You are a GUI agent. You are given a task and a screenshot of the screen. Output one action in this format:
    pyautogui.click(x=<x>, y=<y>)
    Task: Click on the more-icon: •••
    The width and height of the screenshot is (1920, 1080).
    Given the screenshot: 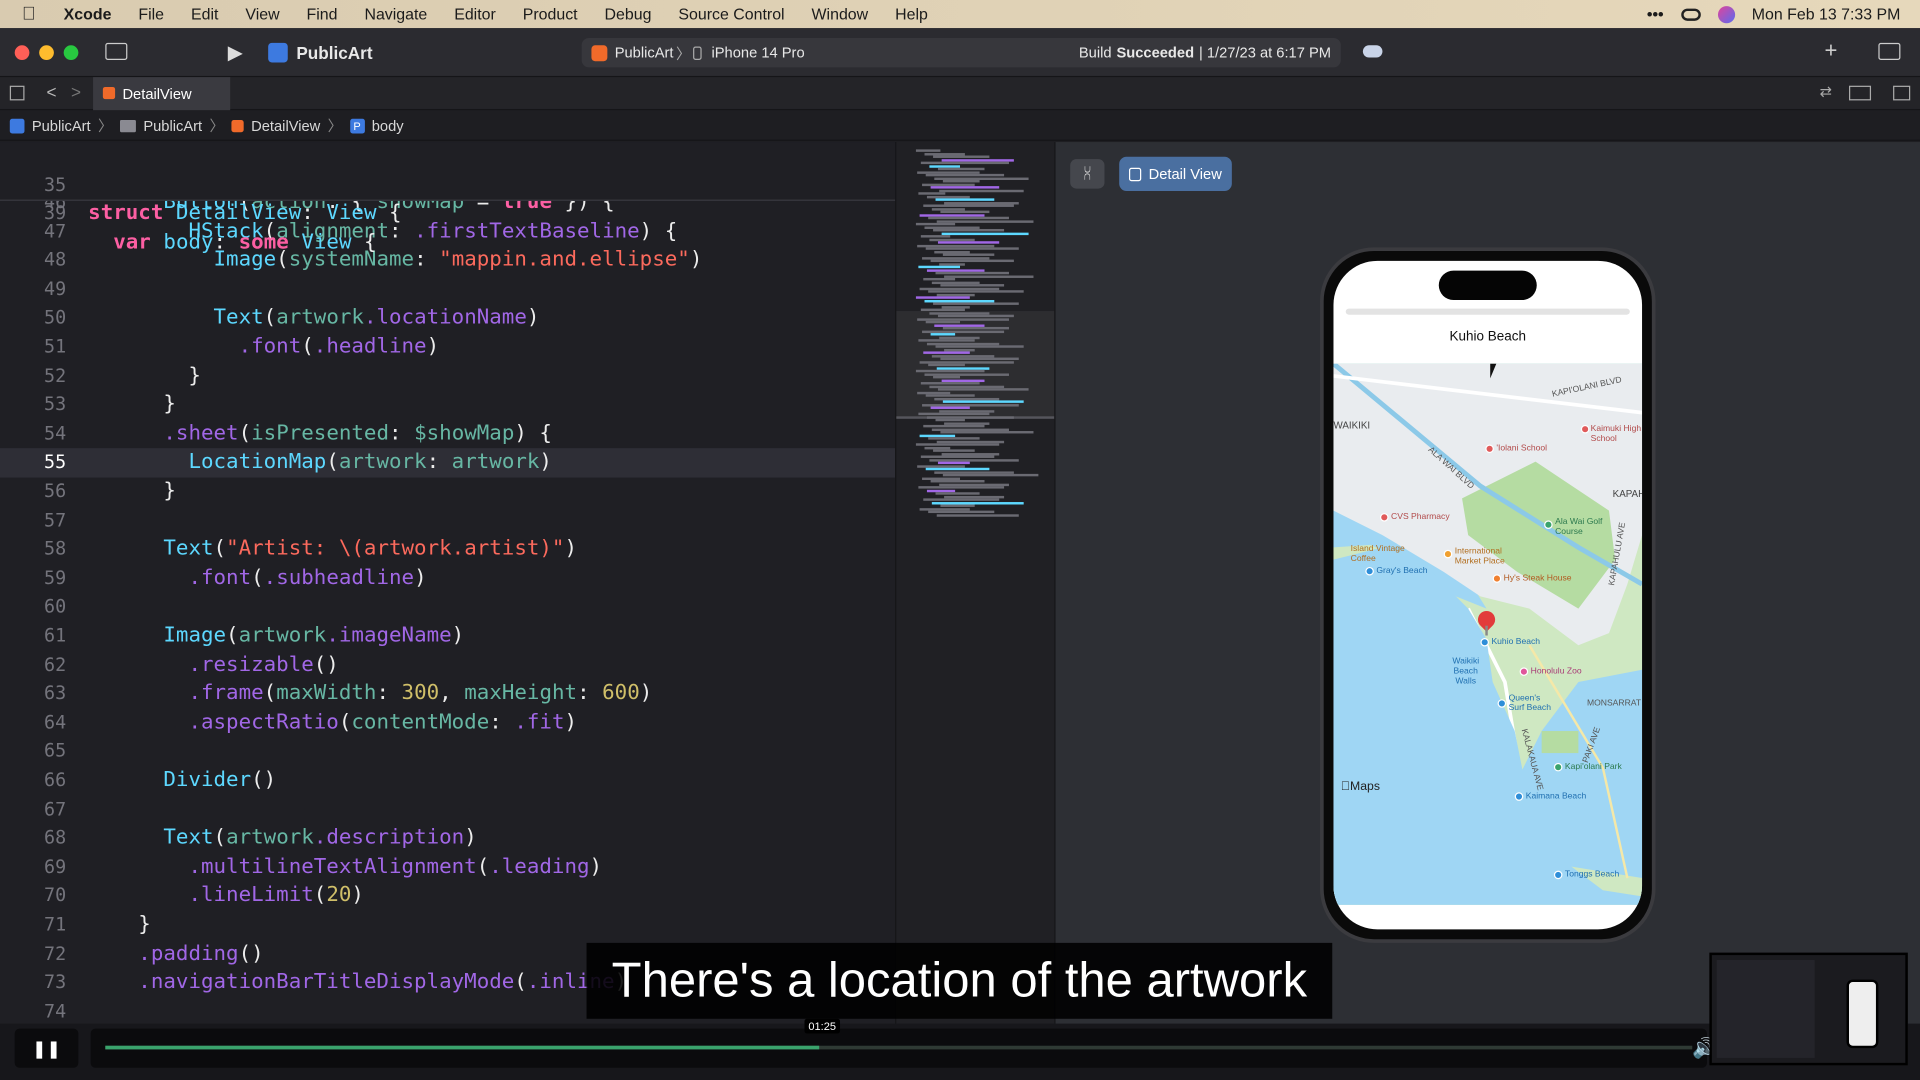 What is the action you would take?
    pyautogui.click(x=1655, y=14)
    